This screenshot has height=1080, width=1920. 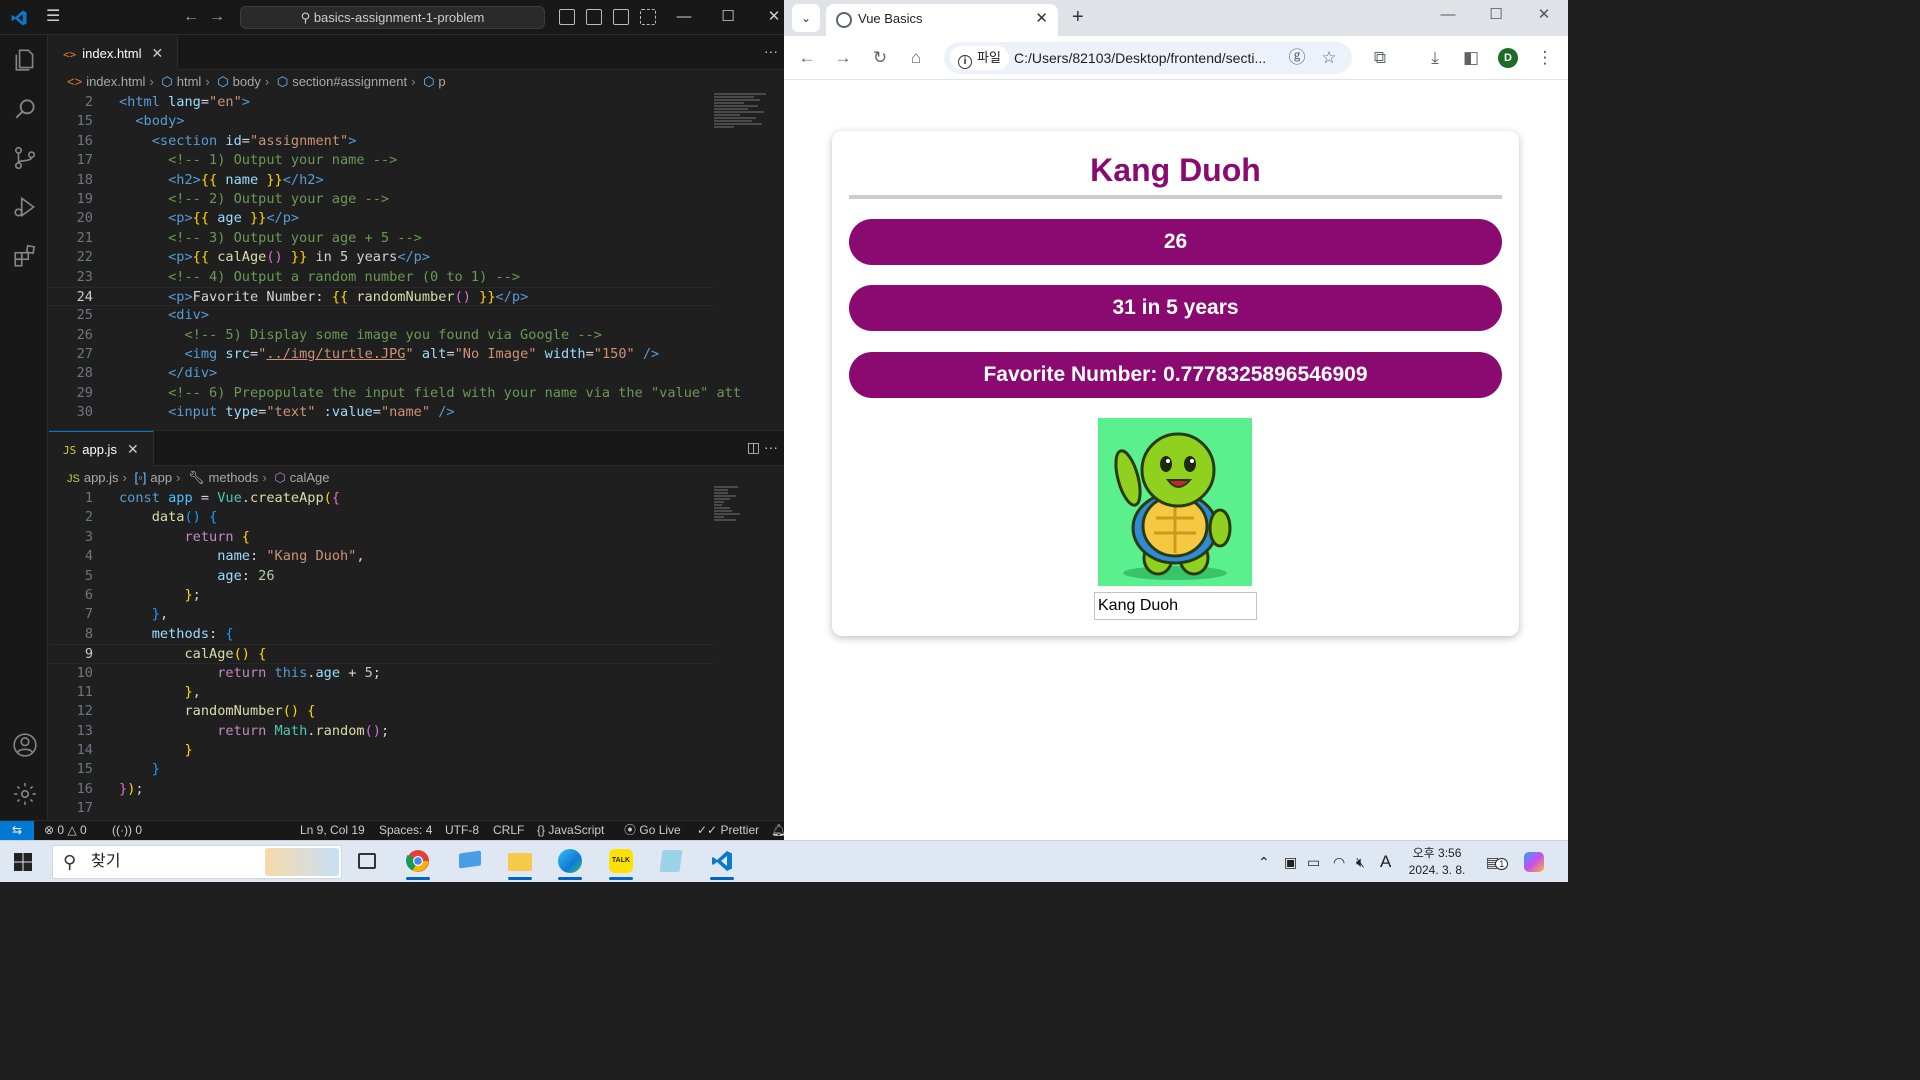 What do you see at coordinates (1175, 606) in the screenshot?
I see `name-input` at bounding box center [1175, 606].